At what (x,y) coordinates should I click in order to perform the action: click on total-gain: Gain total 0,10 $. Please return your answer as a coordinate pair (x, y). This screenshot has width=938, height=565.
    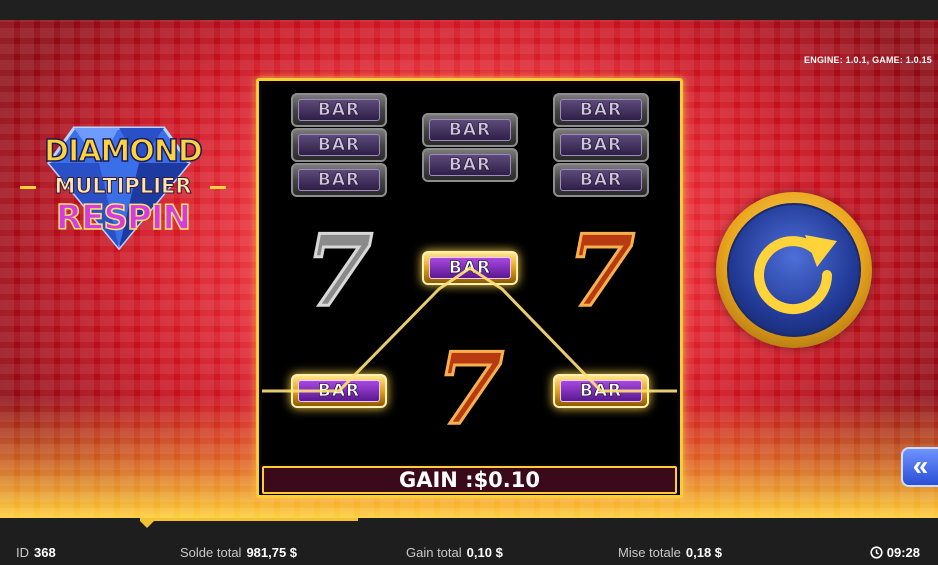
    Looking at the image, I should click on (454, 552).